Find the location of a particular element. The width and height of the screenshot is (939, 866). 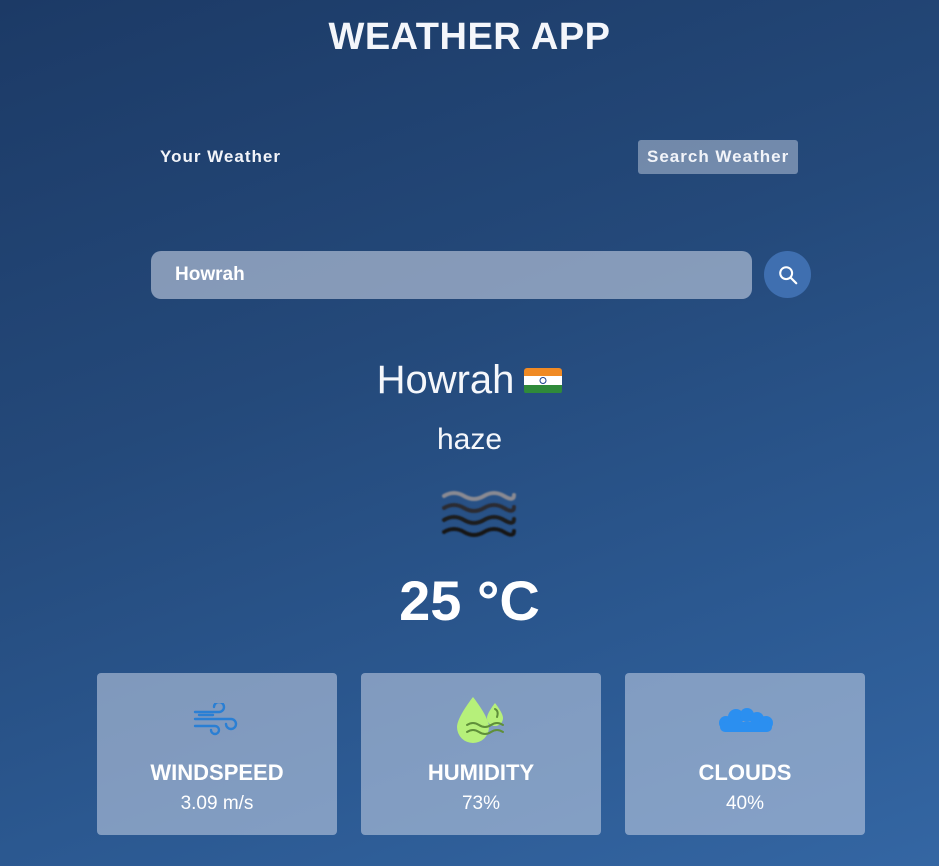

humidity-title: HUMIDITY is located at coordinates (481, 772).